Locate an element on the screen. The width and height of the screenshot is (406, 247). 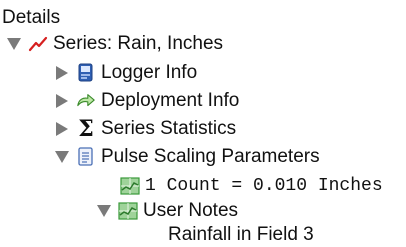
tree-node-logger-info: Logger Info is located at coordinates (125, 73).